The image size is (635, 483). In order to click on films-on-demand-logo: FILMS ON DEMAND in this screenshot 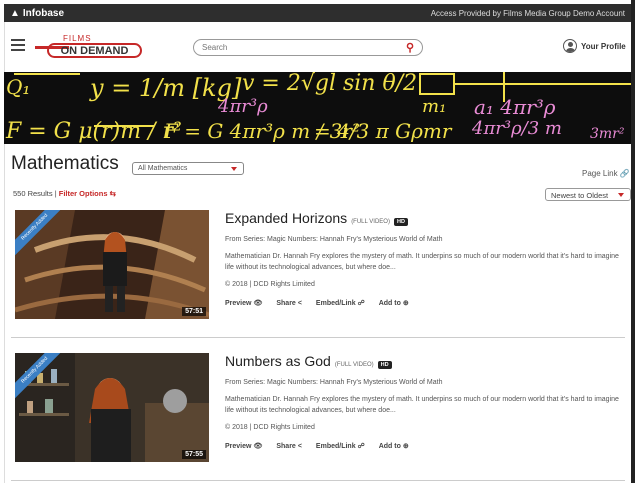, I will do `click(90, 47)`.